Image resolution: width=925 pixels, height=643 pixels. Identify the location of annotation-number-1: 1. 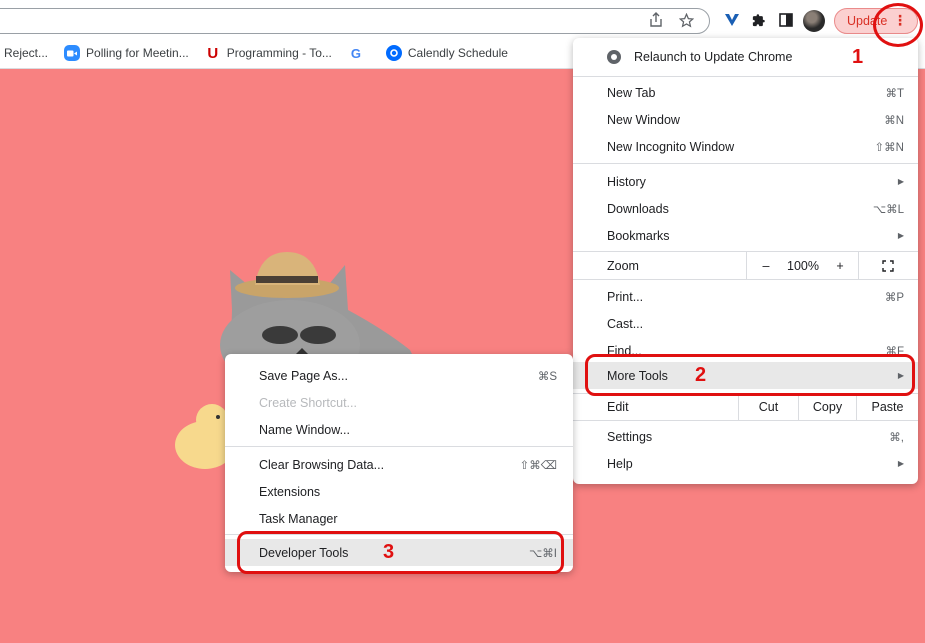
(858, 57).